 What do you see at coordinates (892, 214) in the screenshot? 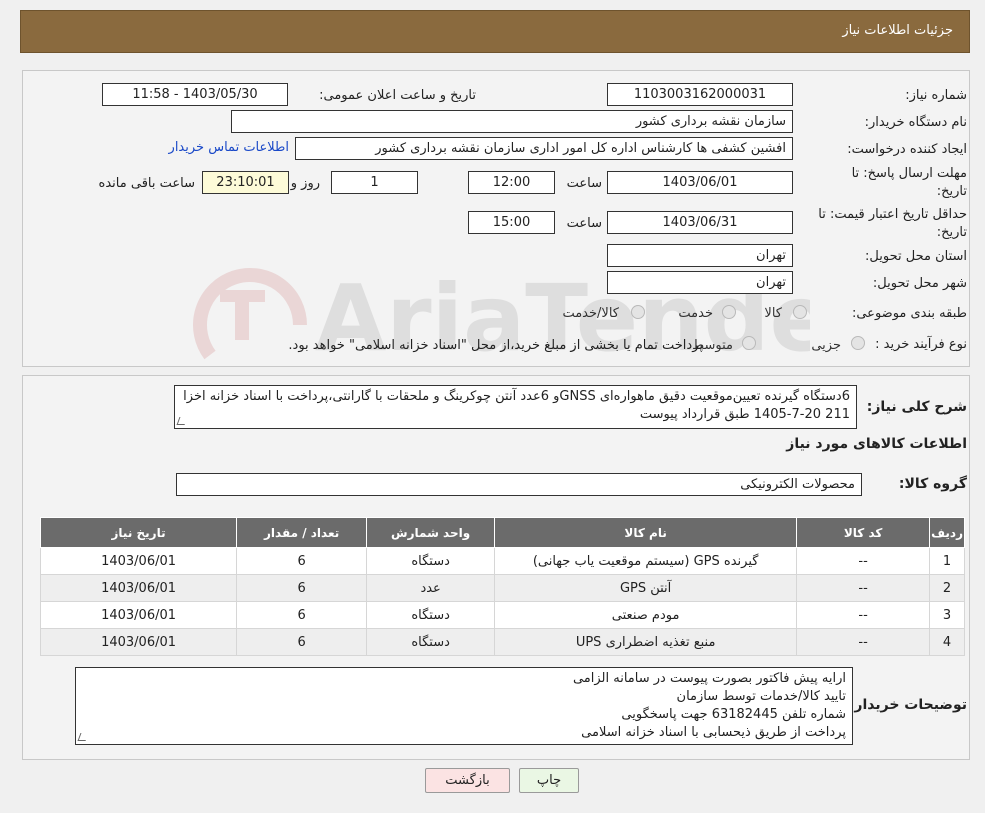
I see `validity-label: حداقل تاریخ اعتبار قیمت: تا` at bounding box center [892, 214].